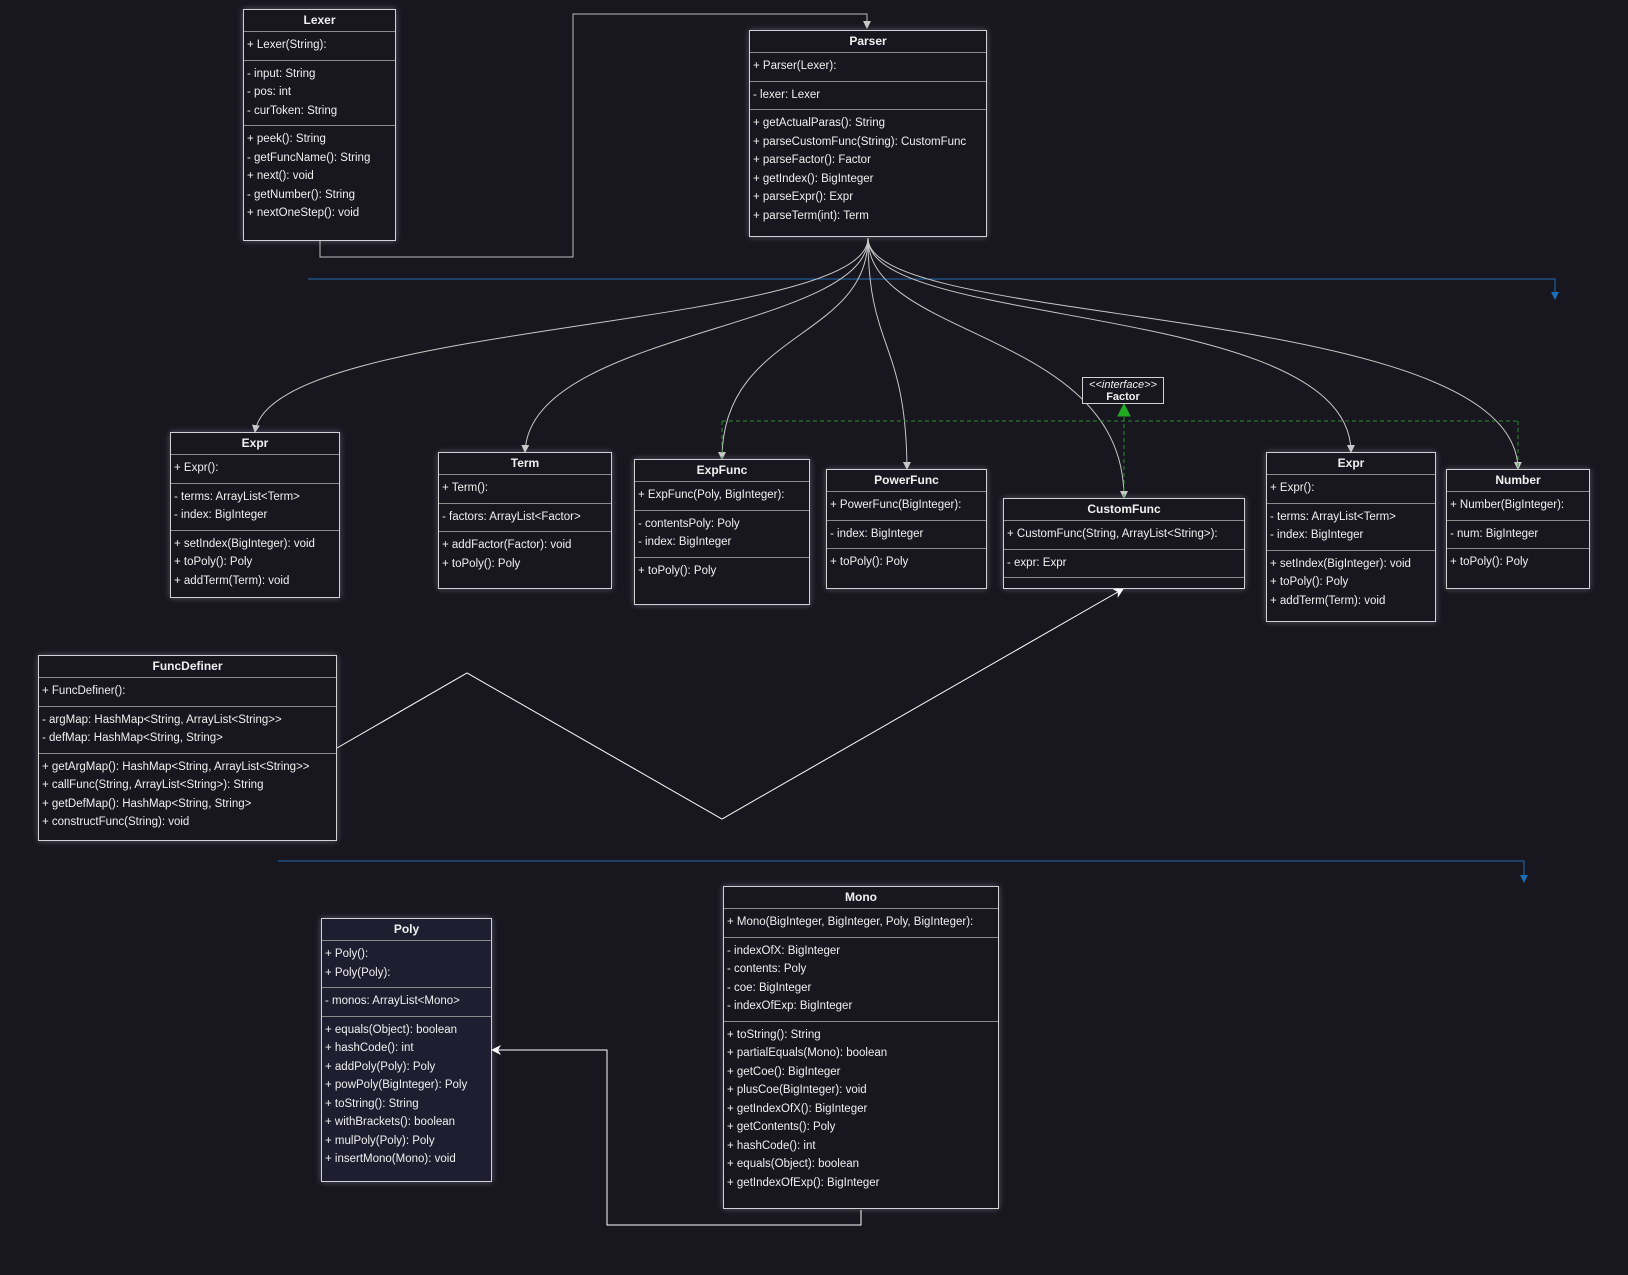 The width and height of the screenshot is (1628, 1275). Describe the element at coordinates (1111, 345) in the screenshot. I see `edge-parser-expr-right` at that location.